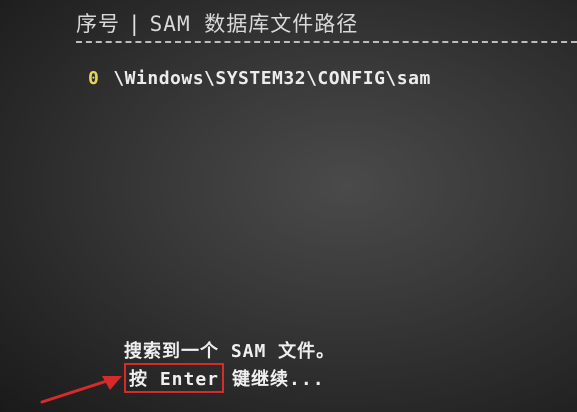 This screenshot has width=577, height=412. I want to click on header-index-label: 序号, so click(98, 24).